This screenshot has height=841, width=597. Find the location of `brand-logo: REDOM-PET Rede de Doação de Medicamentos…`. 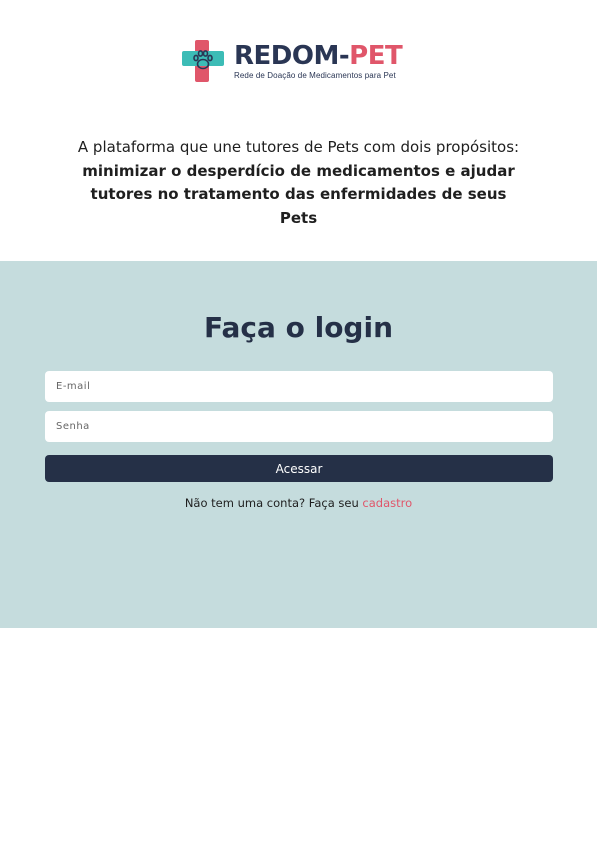

brand-logo: REDOM-PET Rede de Doação de Medicamentos… is located at coordinates (291, 61).